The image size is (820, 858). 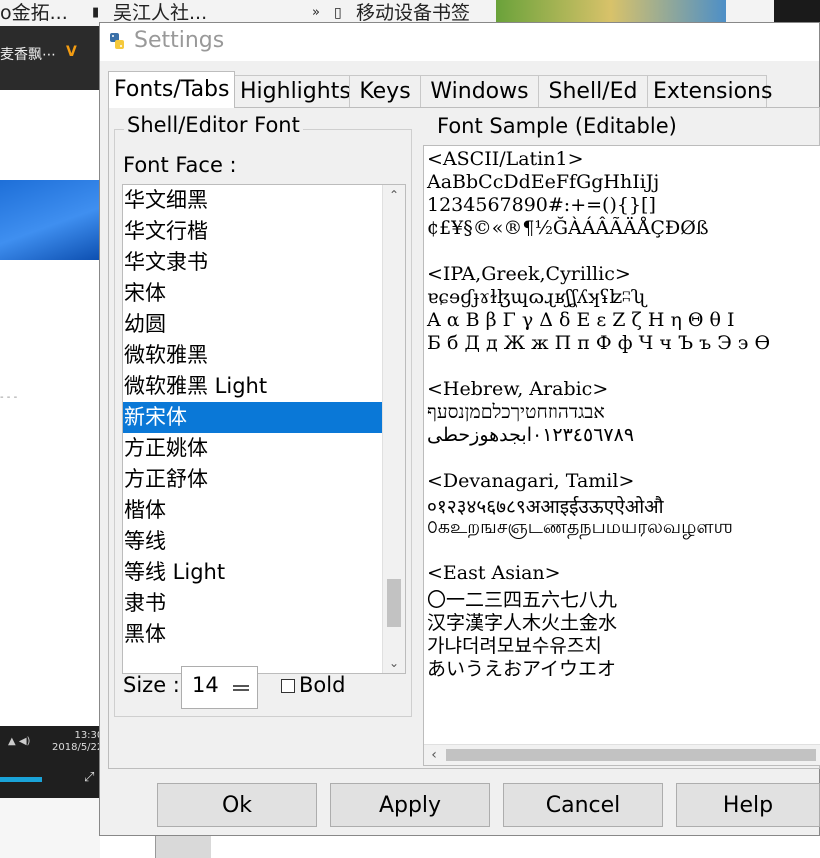 What do you see at coordinates (394, 195) in the screenshot?
I see `chevron-up-icon: ⌃` at bounding box center [394, 195].